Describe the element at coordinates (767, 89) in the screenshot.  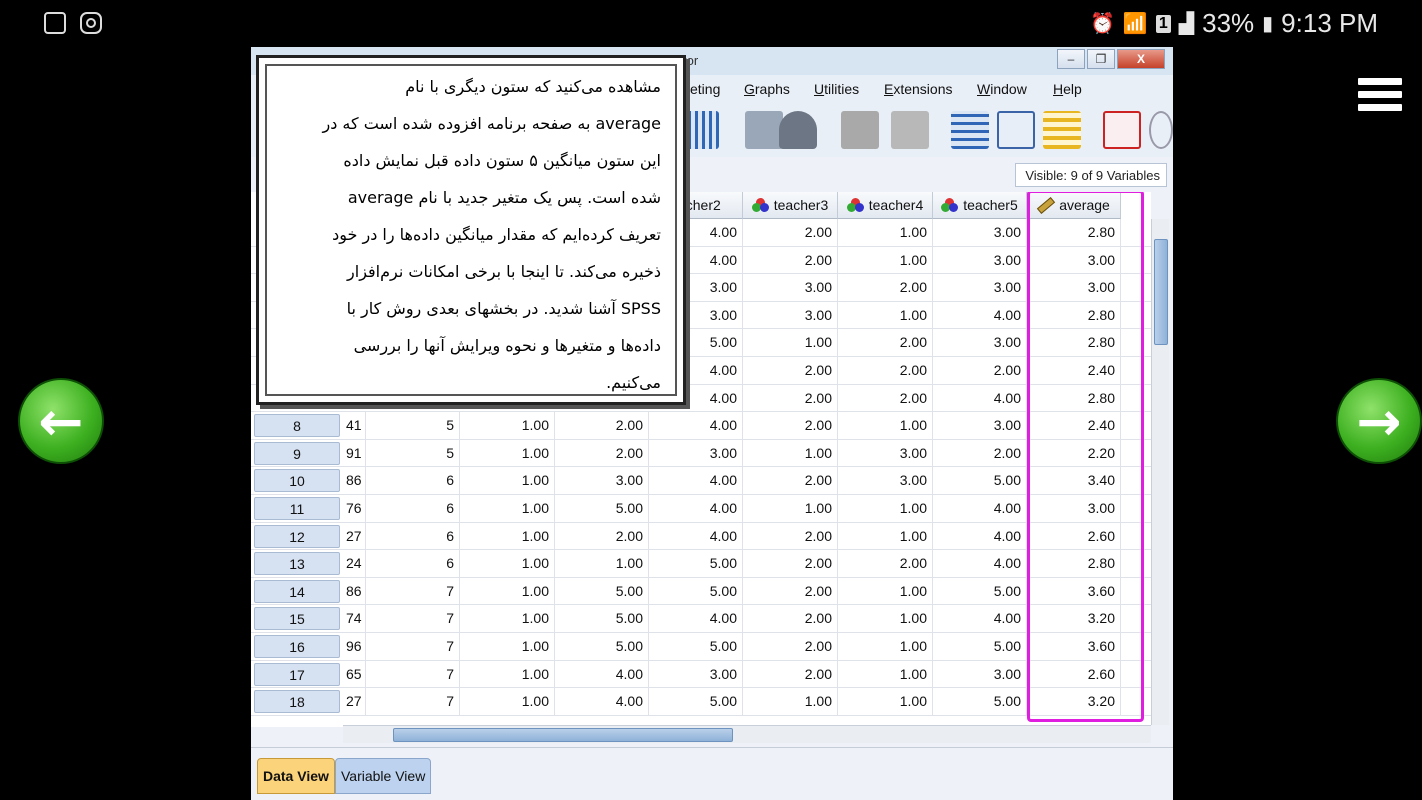
I see `menu-graphs: Graphs` at that location.